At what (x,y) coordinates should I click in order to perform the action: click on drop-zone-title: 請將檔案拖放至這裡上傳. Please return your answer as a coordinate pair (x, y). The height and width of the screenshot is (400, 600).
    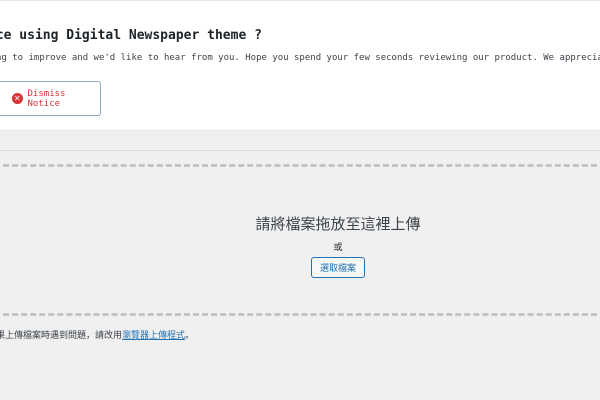
    Looking at the image, I should click on (338, 224).